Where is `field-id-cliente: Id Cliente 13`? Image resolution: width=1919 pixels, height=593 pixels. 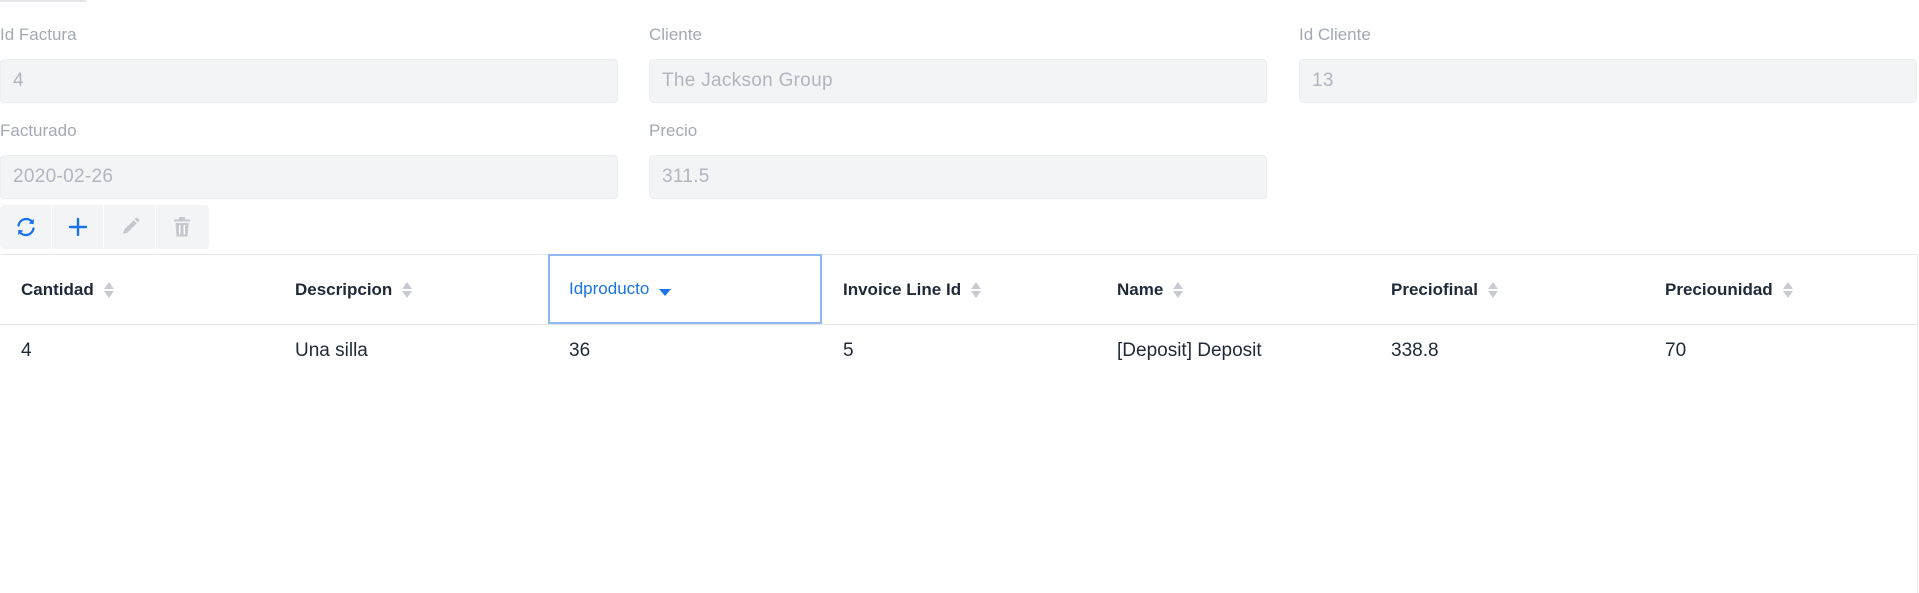
field-id-cliente: Id Cliente 13 is located at coordinates (1608, 64).